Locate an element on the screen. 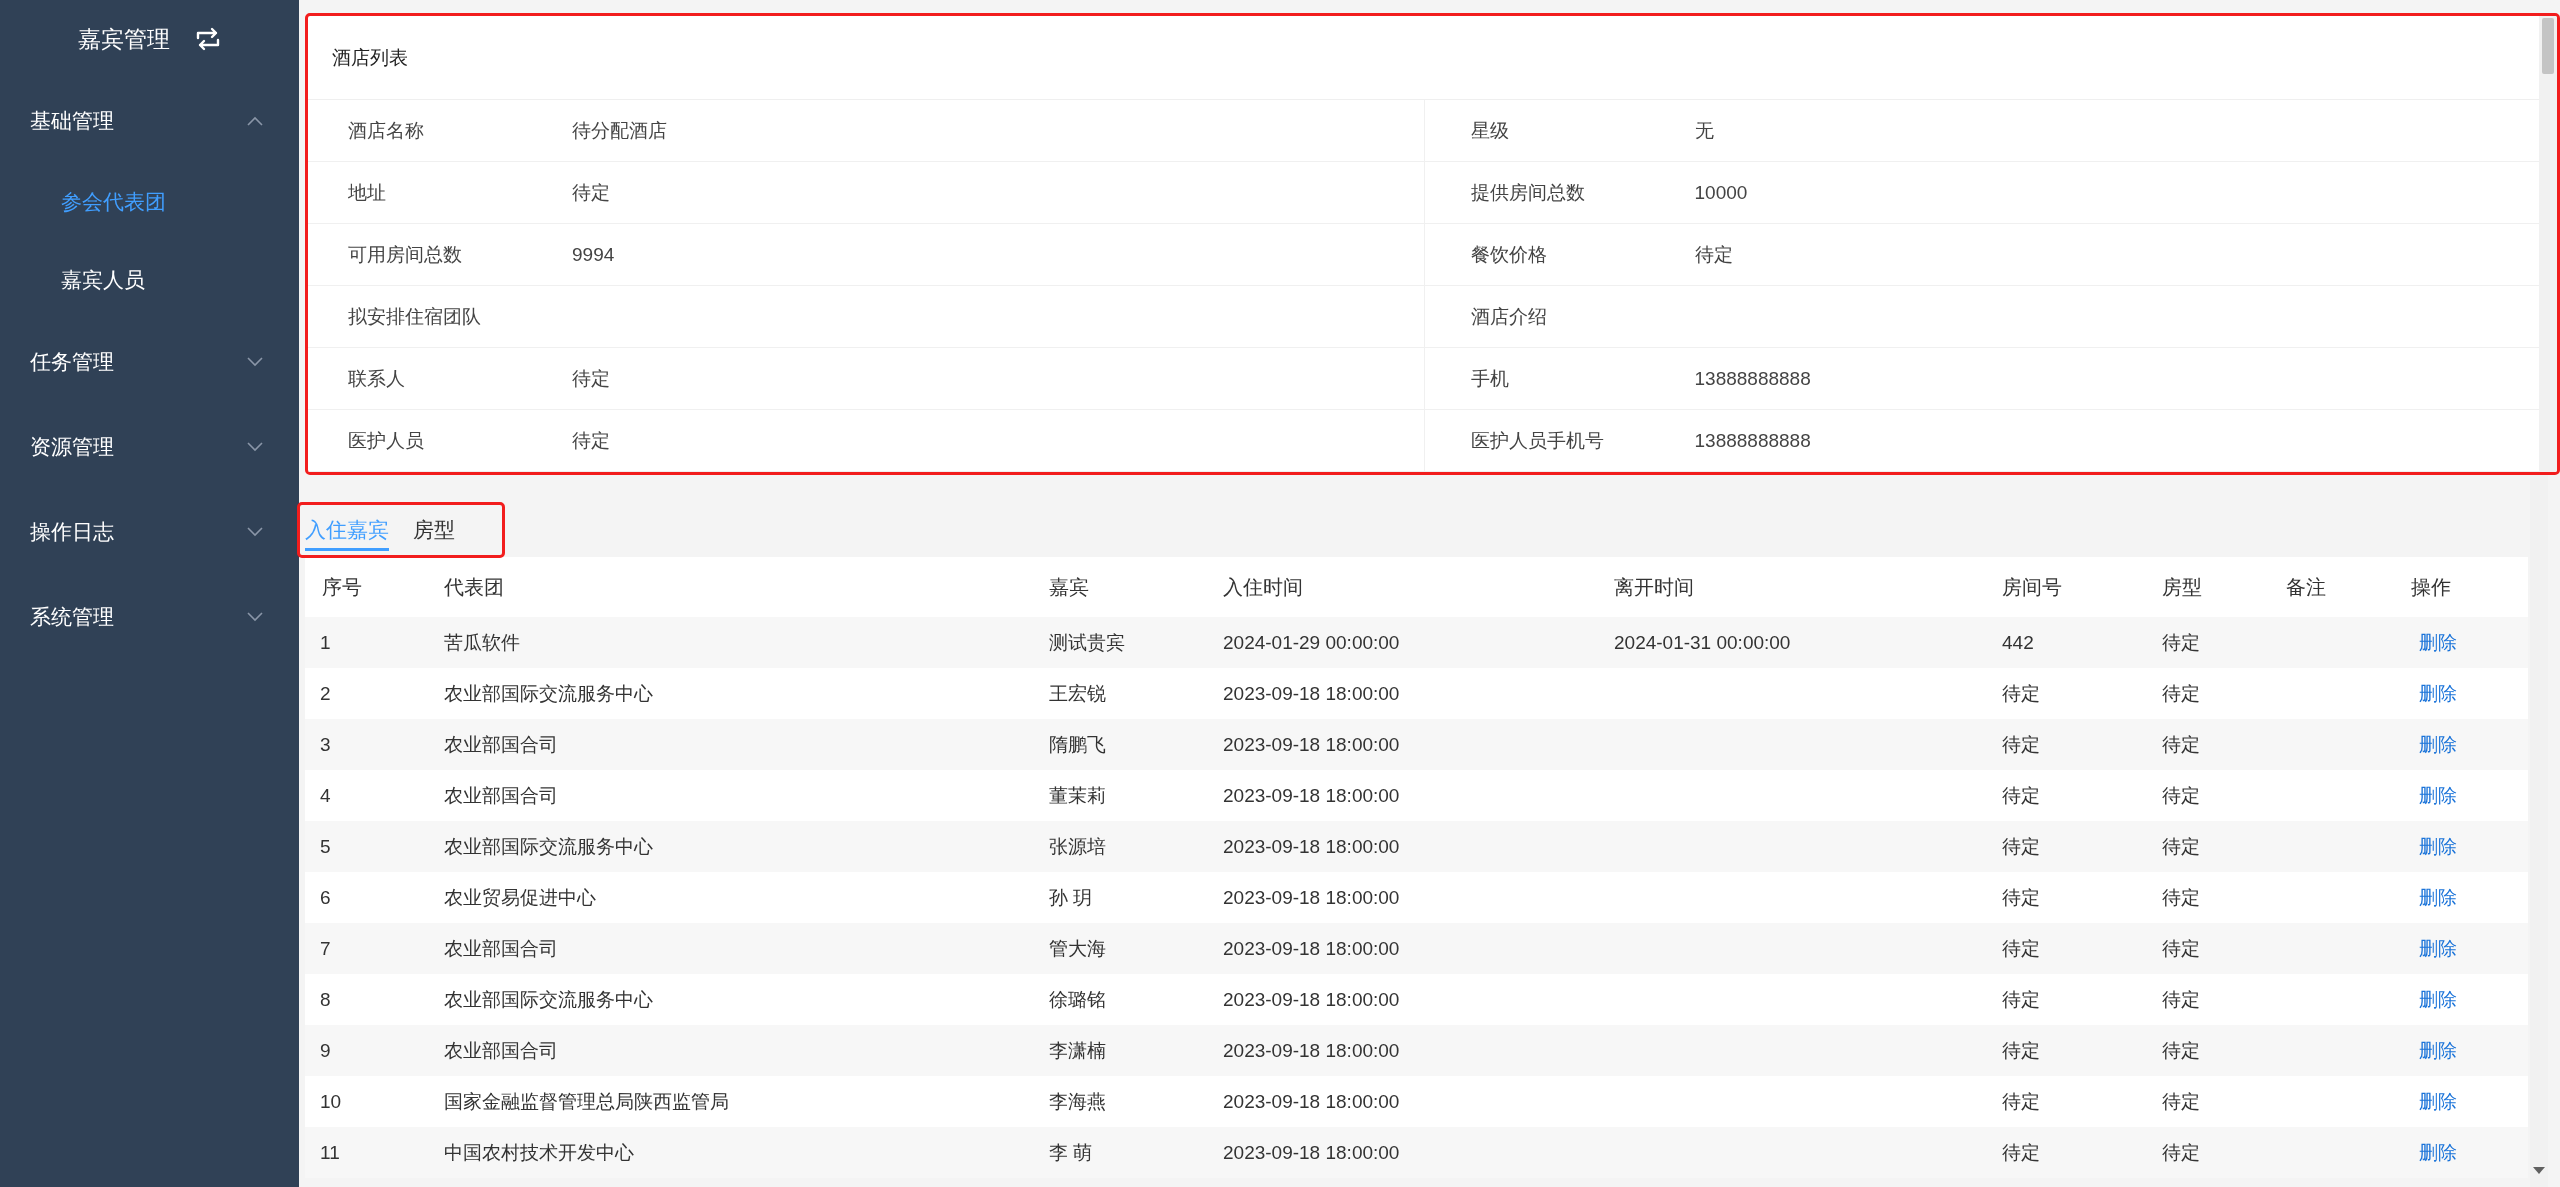 This screenshot has height=1187, width=2560. menu-group: 资源管理 is located at coordinates (149, 446).